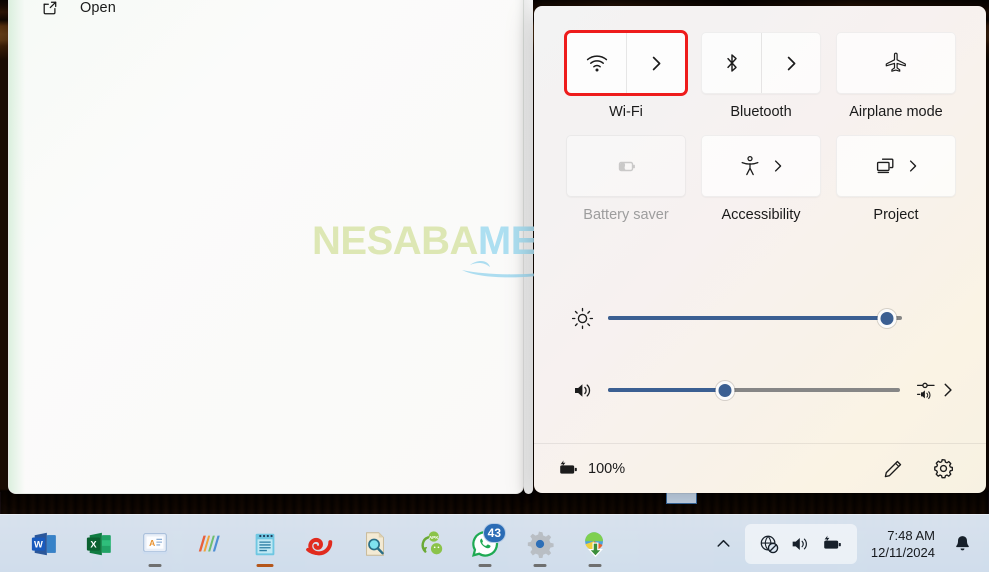 Image resolution: width=989 pixels, height=572 pixels. I want to click on wps-writer-icon: A, so click(154, 543).